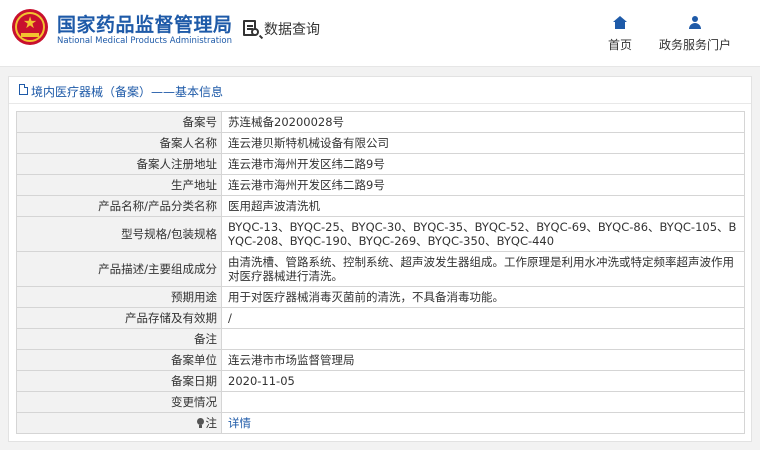 The width and height of the screenshot is (760, 450). Describe the element at coordinates (619, 45) in the screenshot. I see `nav-home-label: 首页` at that location.